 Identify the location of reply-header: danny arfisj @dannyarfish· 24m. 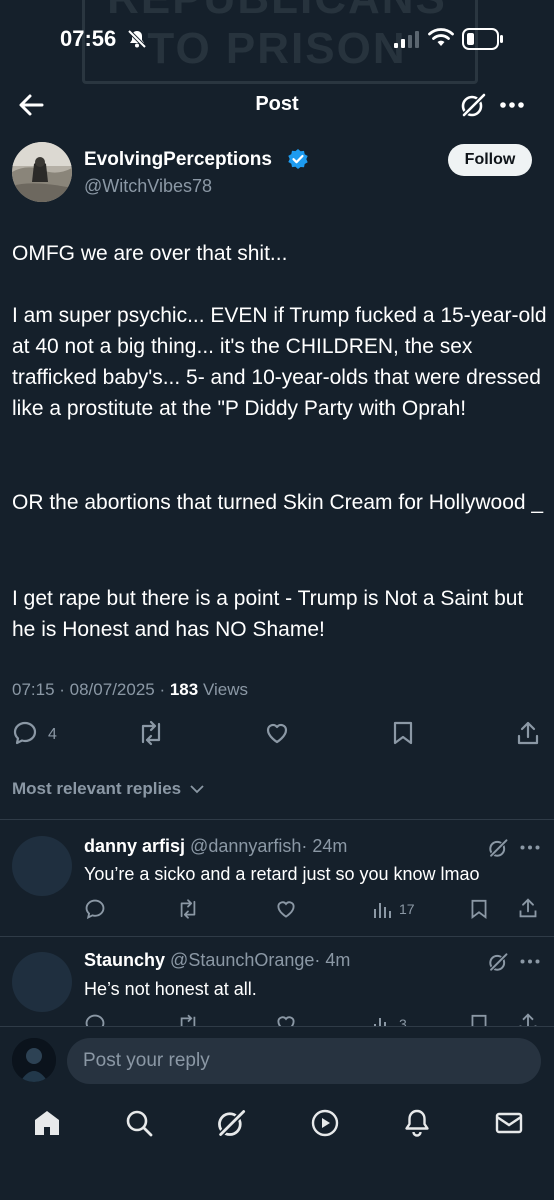
(215, 846).